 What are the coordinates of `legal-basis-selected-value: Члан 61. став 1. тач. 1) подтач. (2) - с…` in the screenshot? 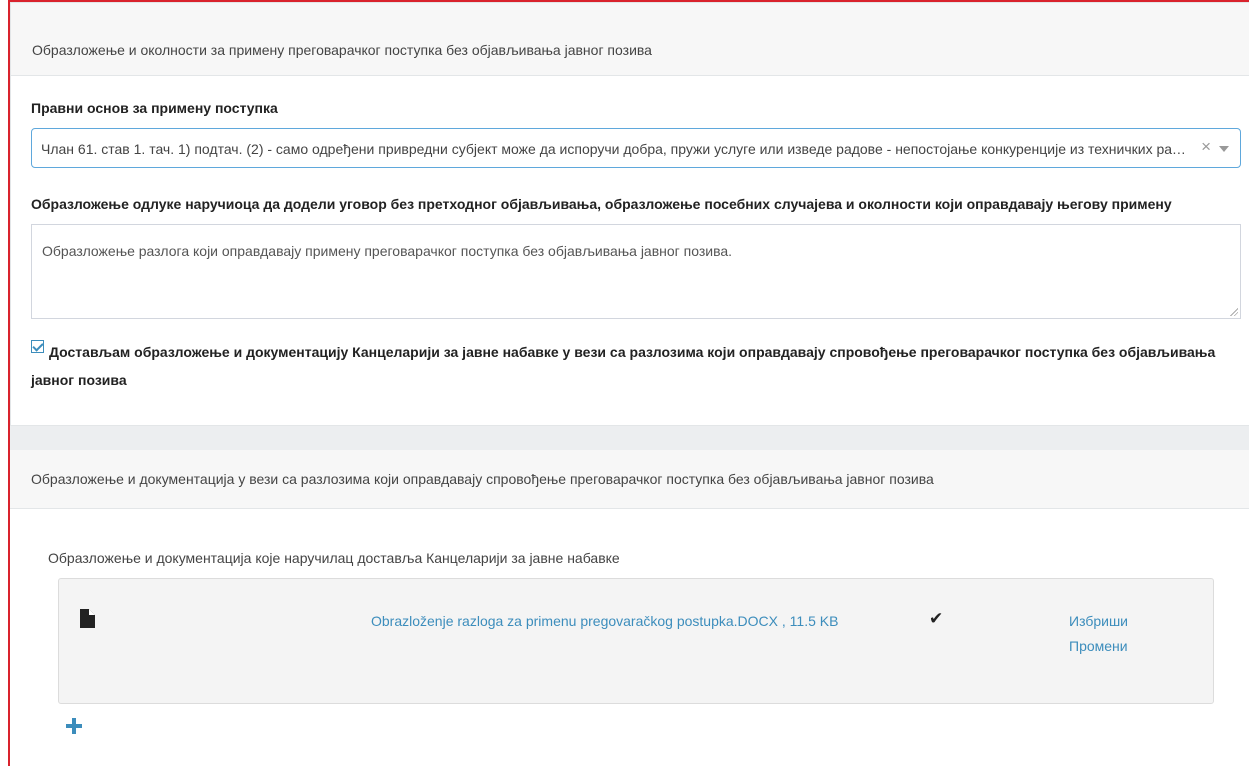 It's located at (613, 149).